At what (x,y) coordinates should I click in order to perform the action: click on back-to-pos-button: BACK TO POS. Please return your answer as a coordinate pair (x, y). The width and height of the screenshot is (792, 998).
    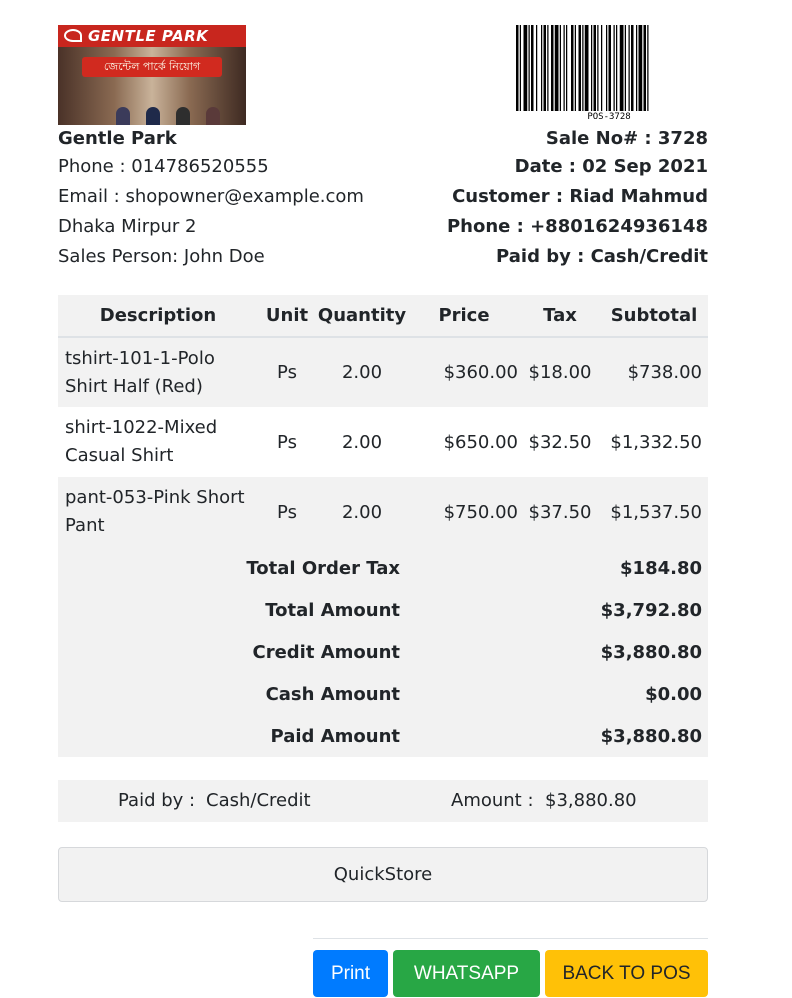
    Looking at the image, I should click on (626, 973).